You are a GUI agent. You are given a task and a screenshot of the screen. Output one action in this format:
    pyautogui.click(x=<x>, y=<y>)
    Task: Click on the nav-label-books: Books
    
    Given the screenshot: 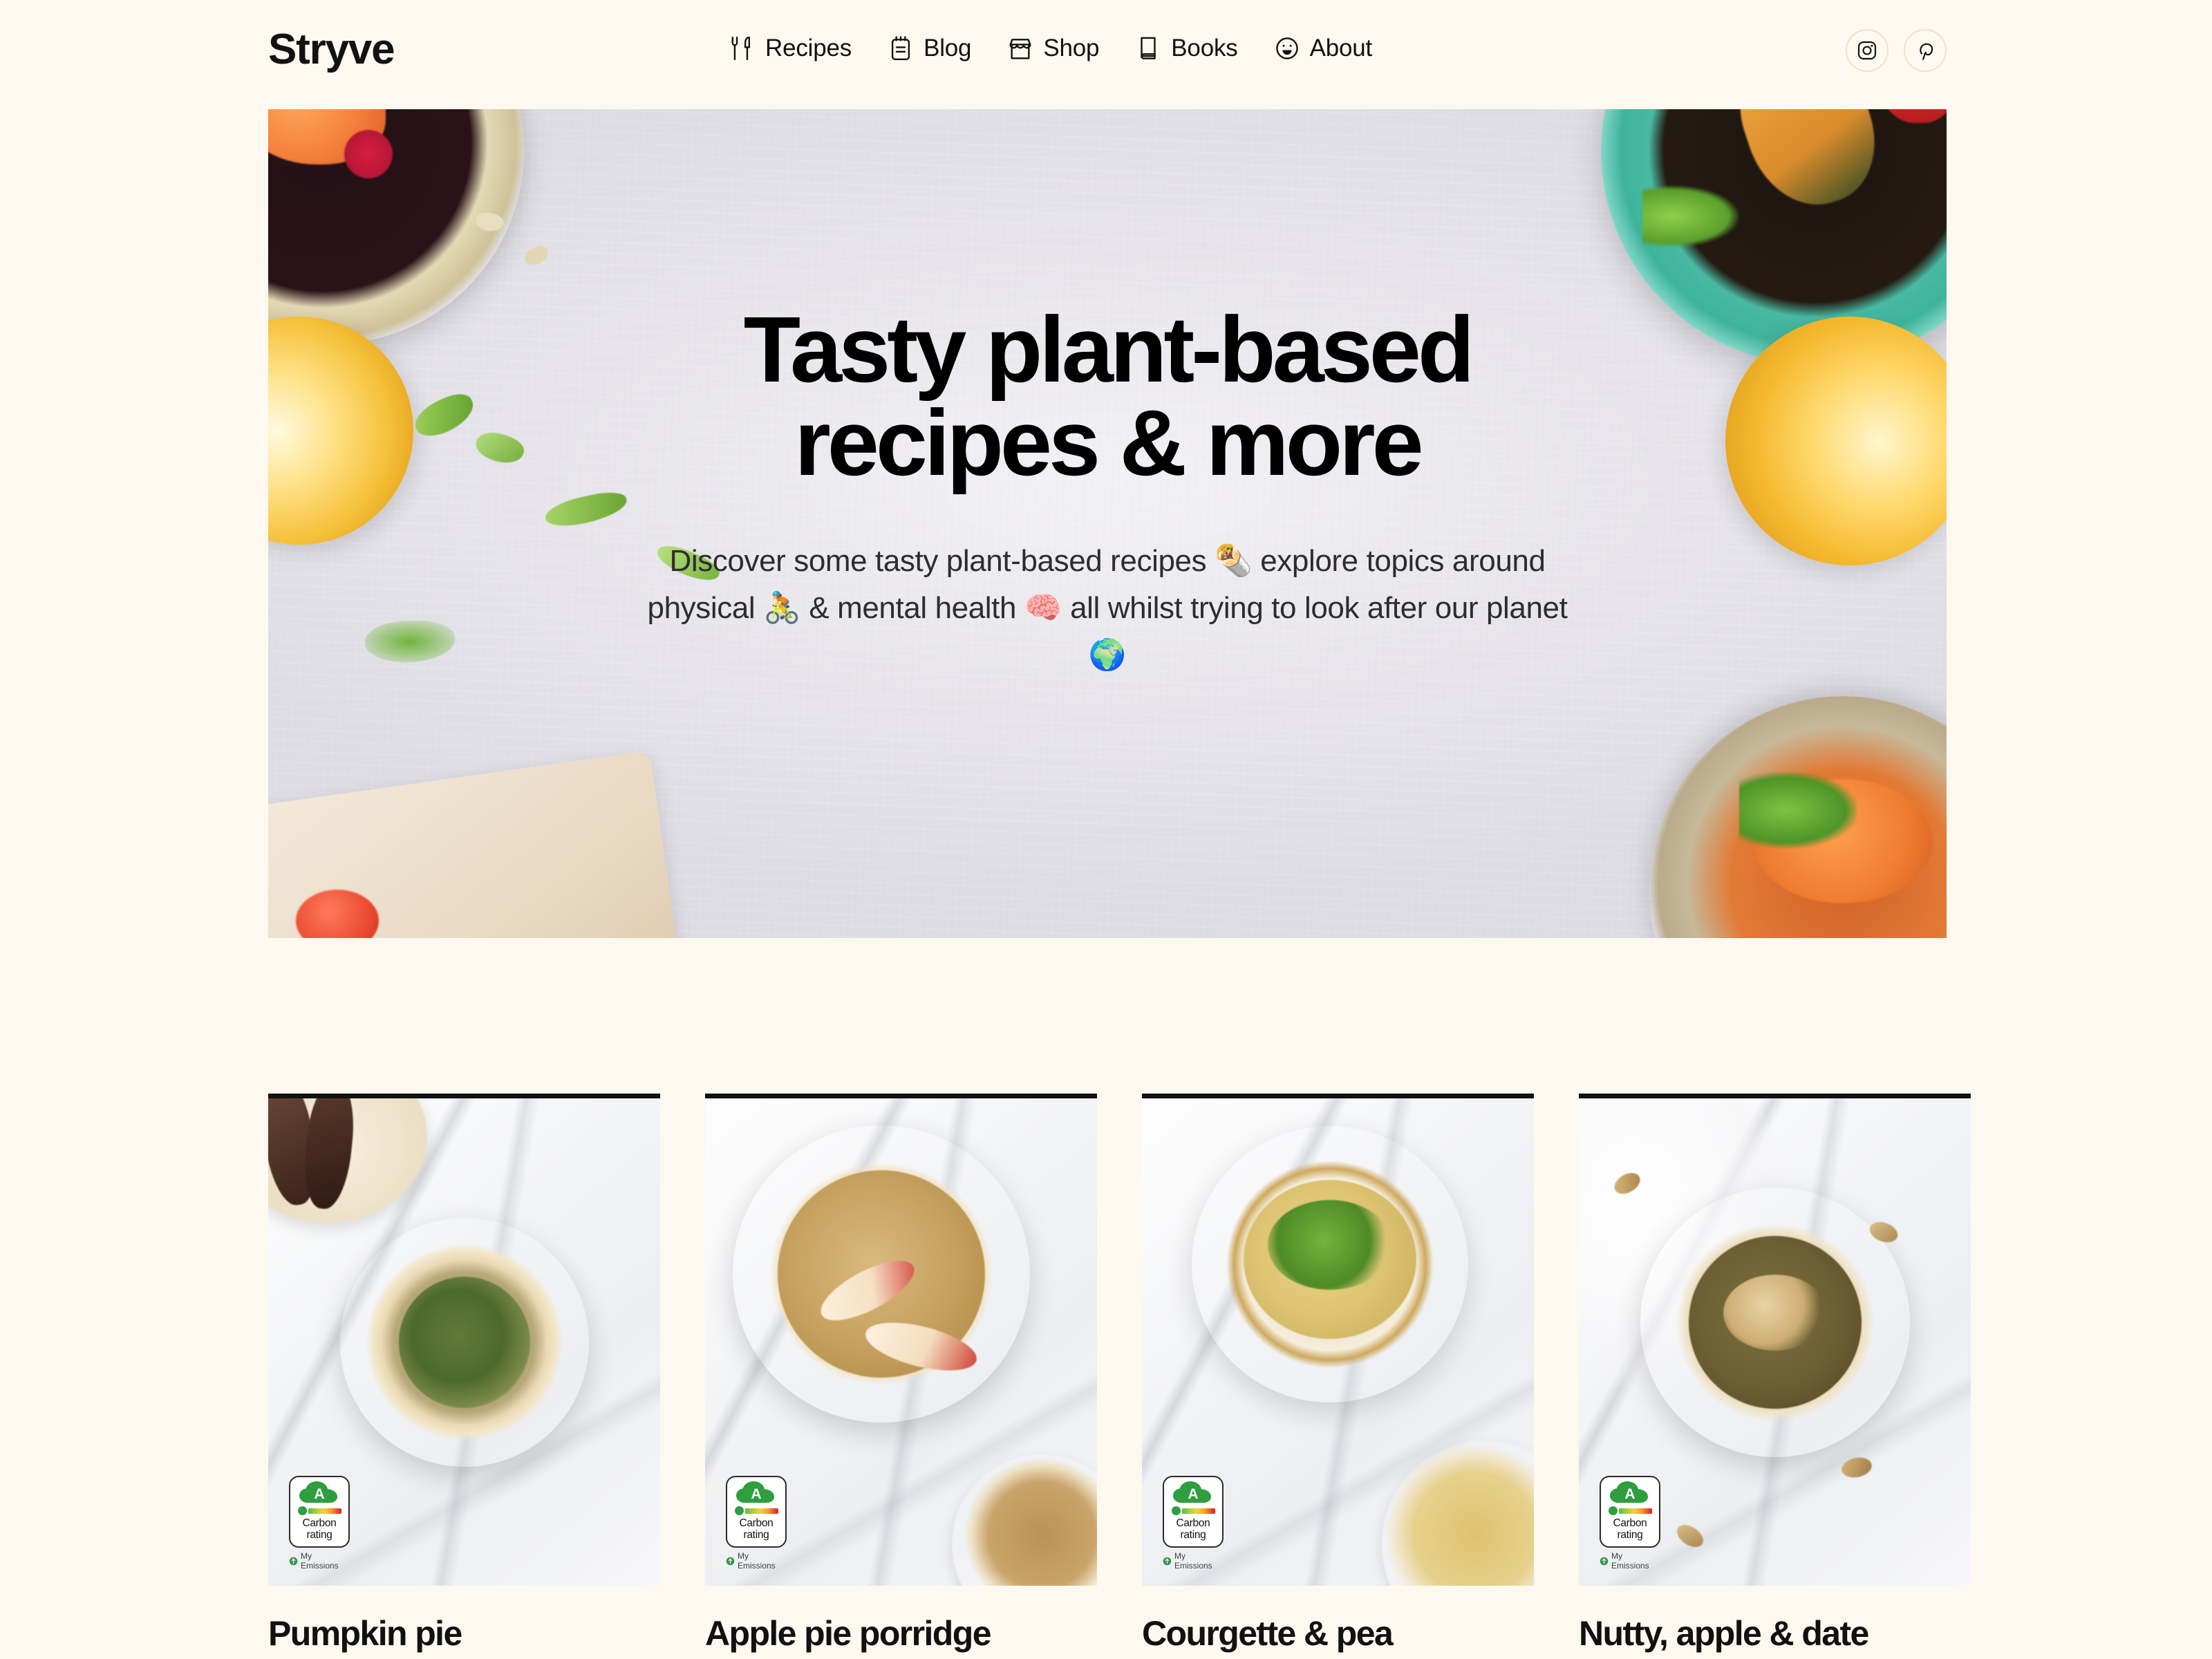 What is the action you would take?
    pyautogui.click(x=1204, y=49)
    